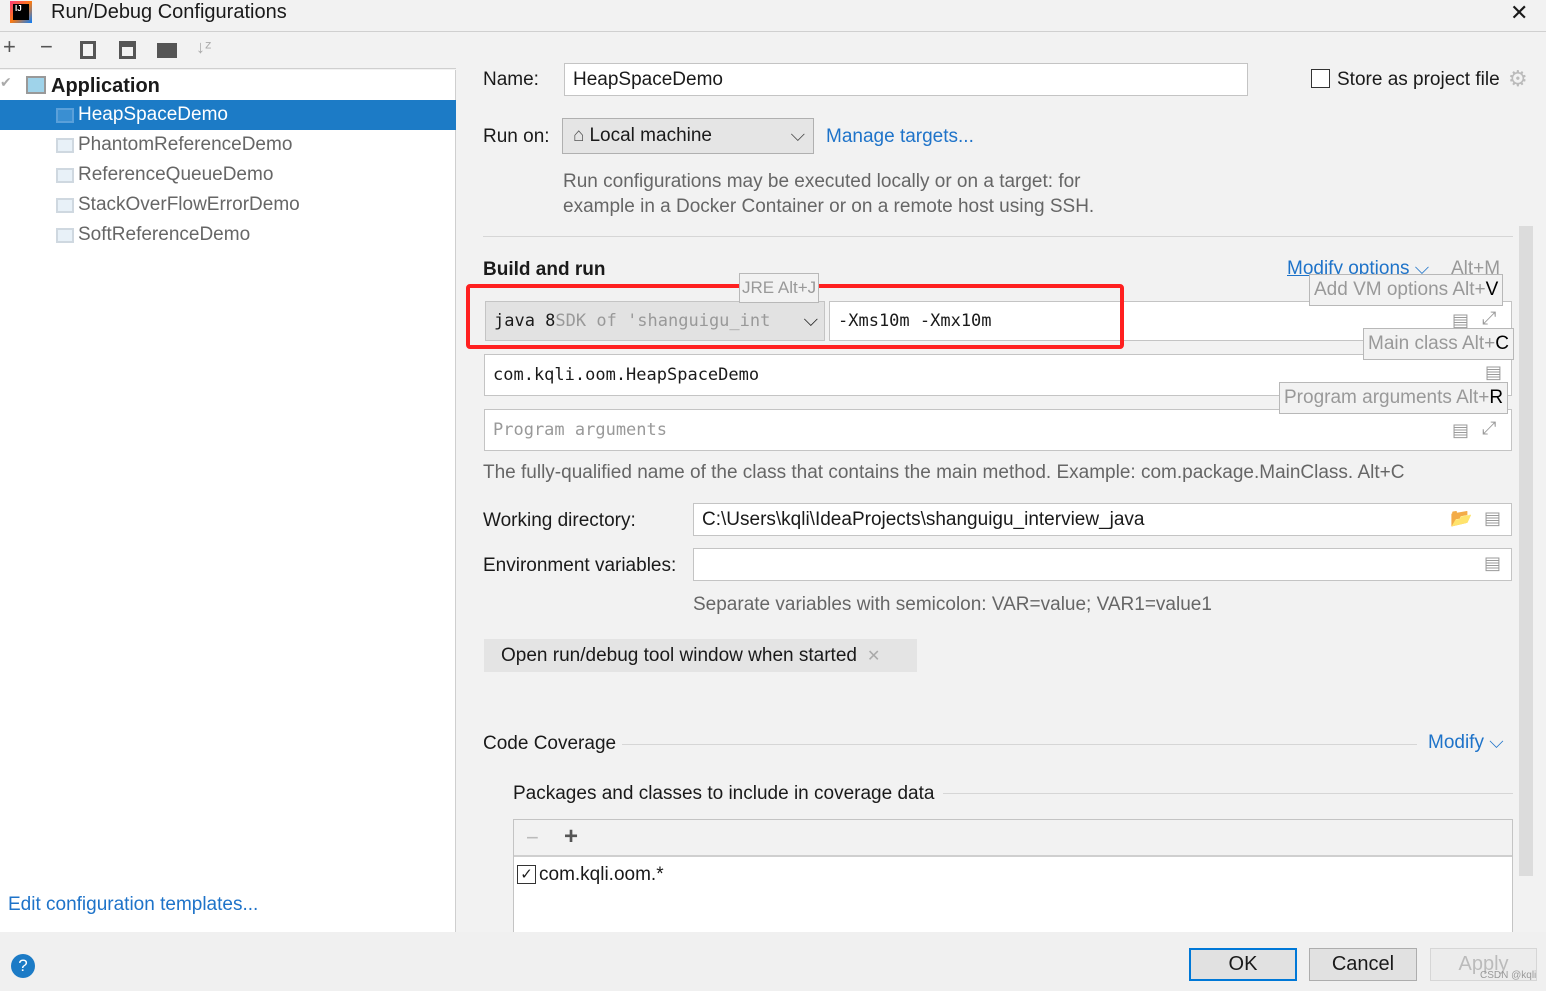 The width and height of the screenshot is (1546, 991). I want to click on run-on-label: Run on:, so click(516, 136).